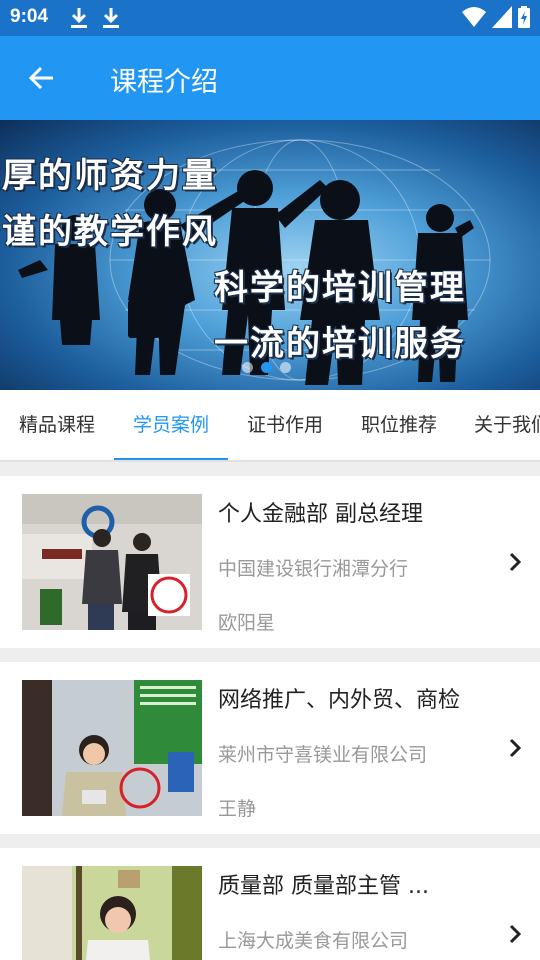  I want to click on banner-text-line: 雄厚的师资力量, so click(109, 176).